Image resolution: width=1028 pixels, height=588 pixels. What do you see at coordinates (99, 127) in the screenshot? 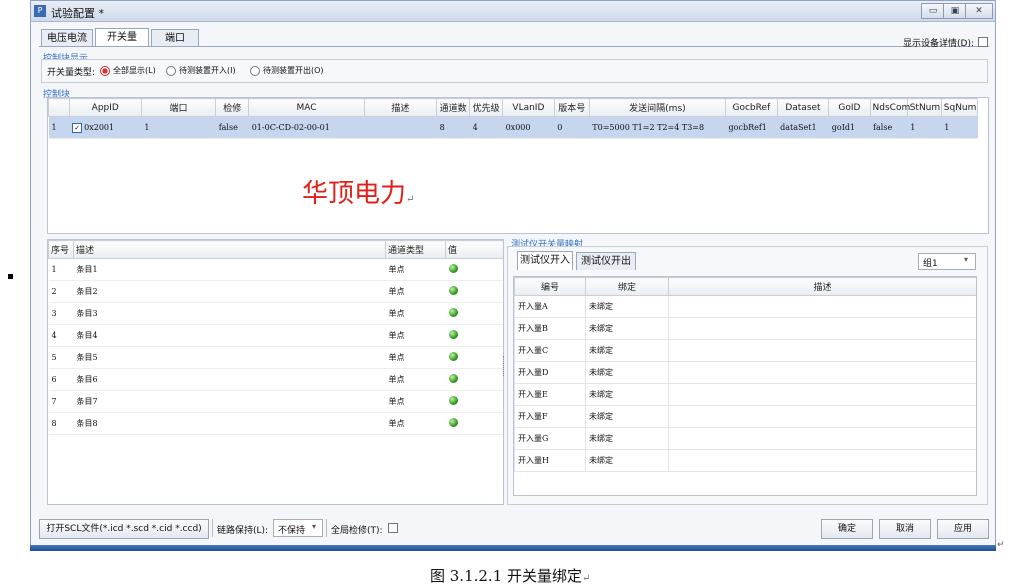
I see `appid-value: 0x2001` at bounding box center [99, 127].